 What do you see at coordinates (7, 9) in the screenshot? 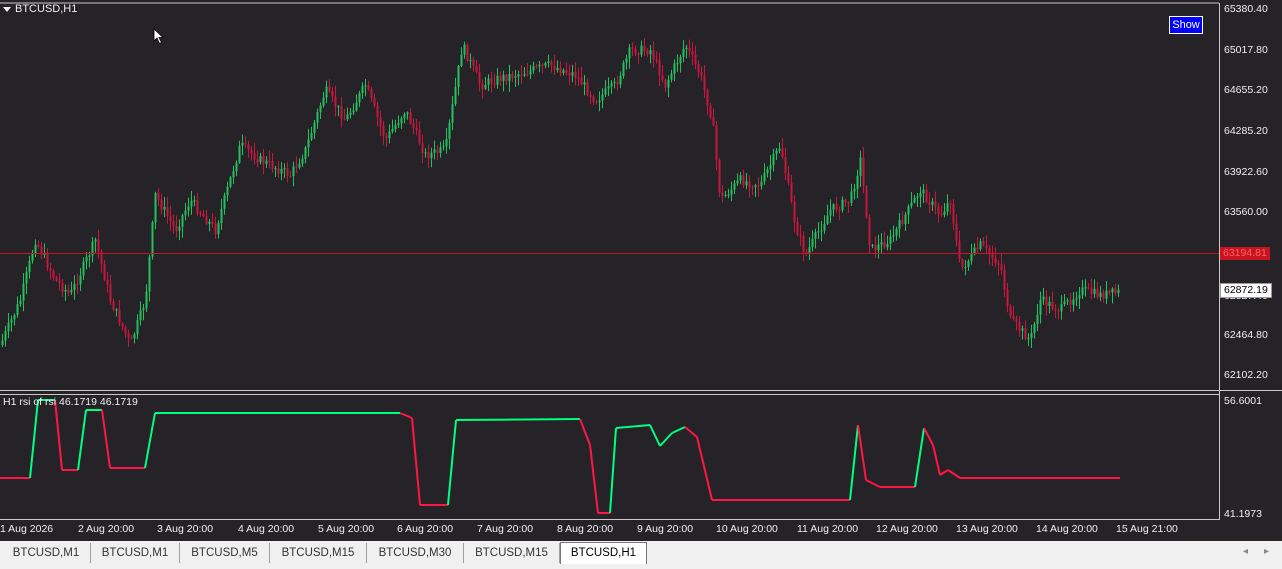
I see `triangle-down-icon` at bounding box center [7, 9].